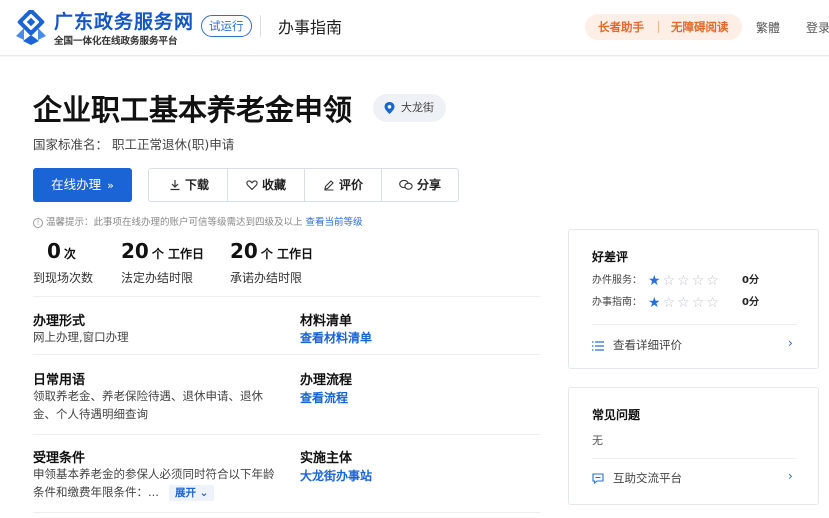  Describe the element at coordinates (700, 27) in the screenshot. I see `accessible-reading-button: 无障碍阅读` at that location.